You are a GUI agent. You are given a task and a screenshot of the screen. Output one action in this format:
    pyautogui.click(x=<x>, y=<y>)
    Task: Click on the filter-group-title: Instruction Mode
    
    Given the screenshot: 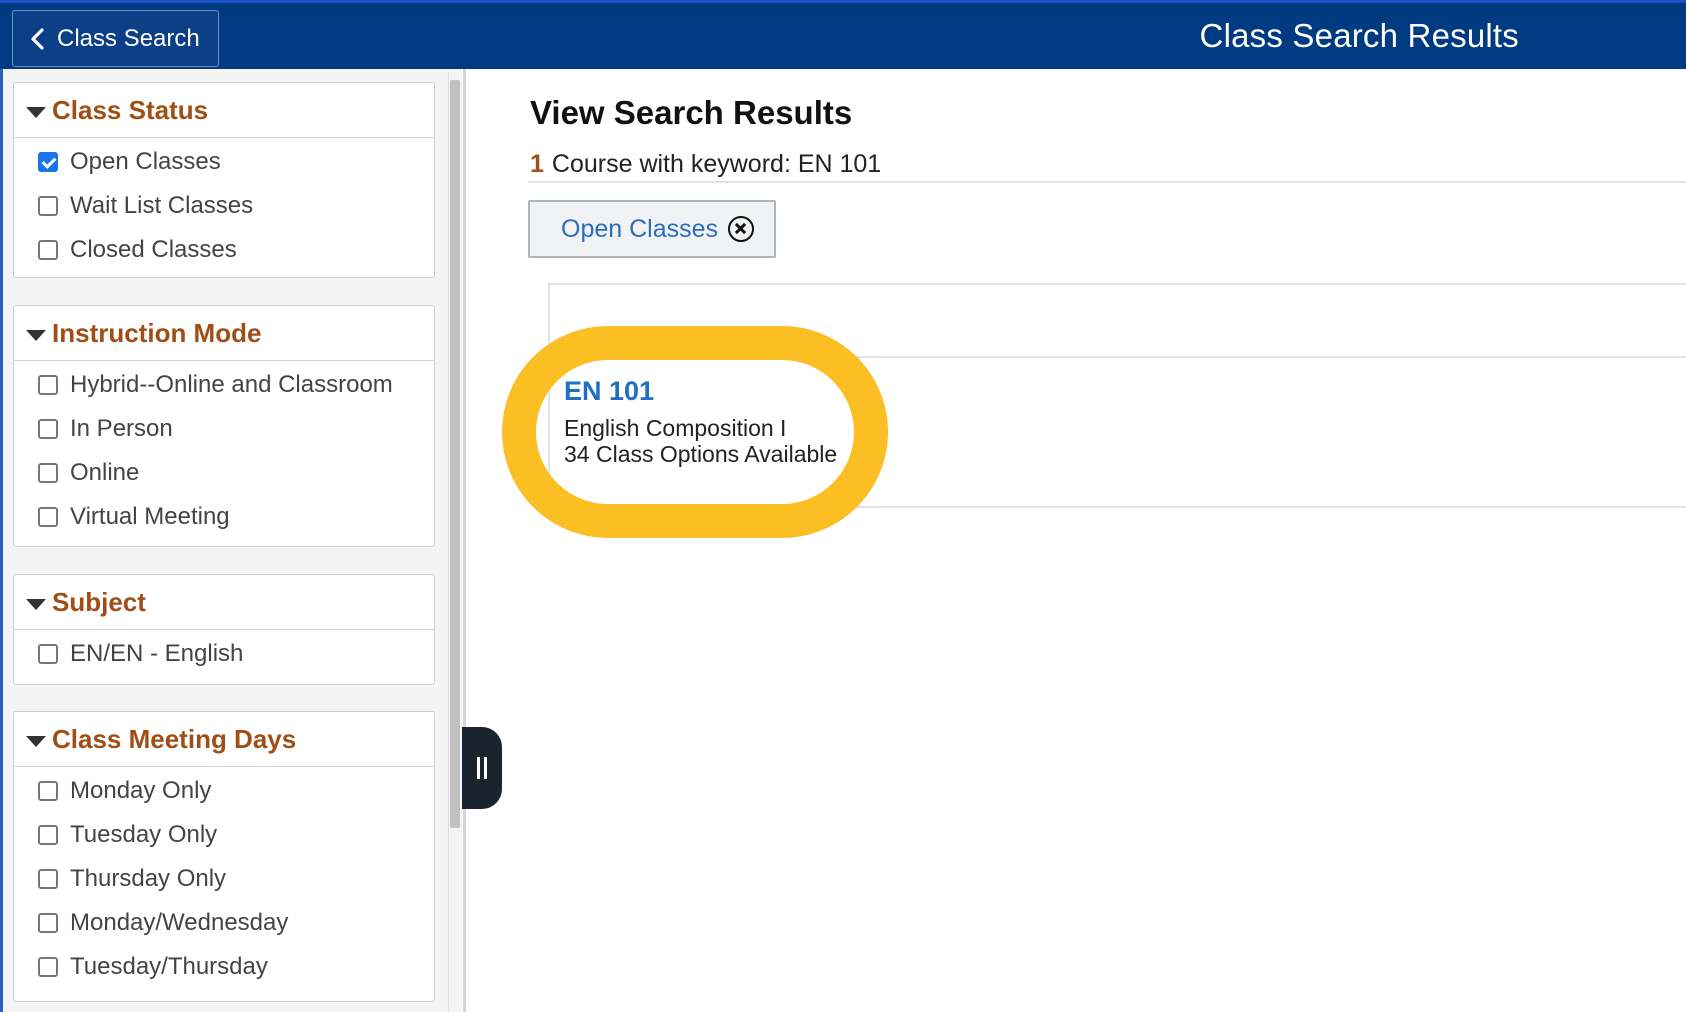 What is the action you would take?
    pyautogui.click(x=157, y=332)
    